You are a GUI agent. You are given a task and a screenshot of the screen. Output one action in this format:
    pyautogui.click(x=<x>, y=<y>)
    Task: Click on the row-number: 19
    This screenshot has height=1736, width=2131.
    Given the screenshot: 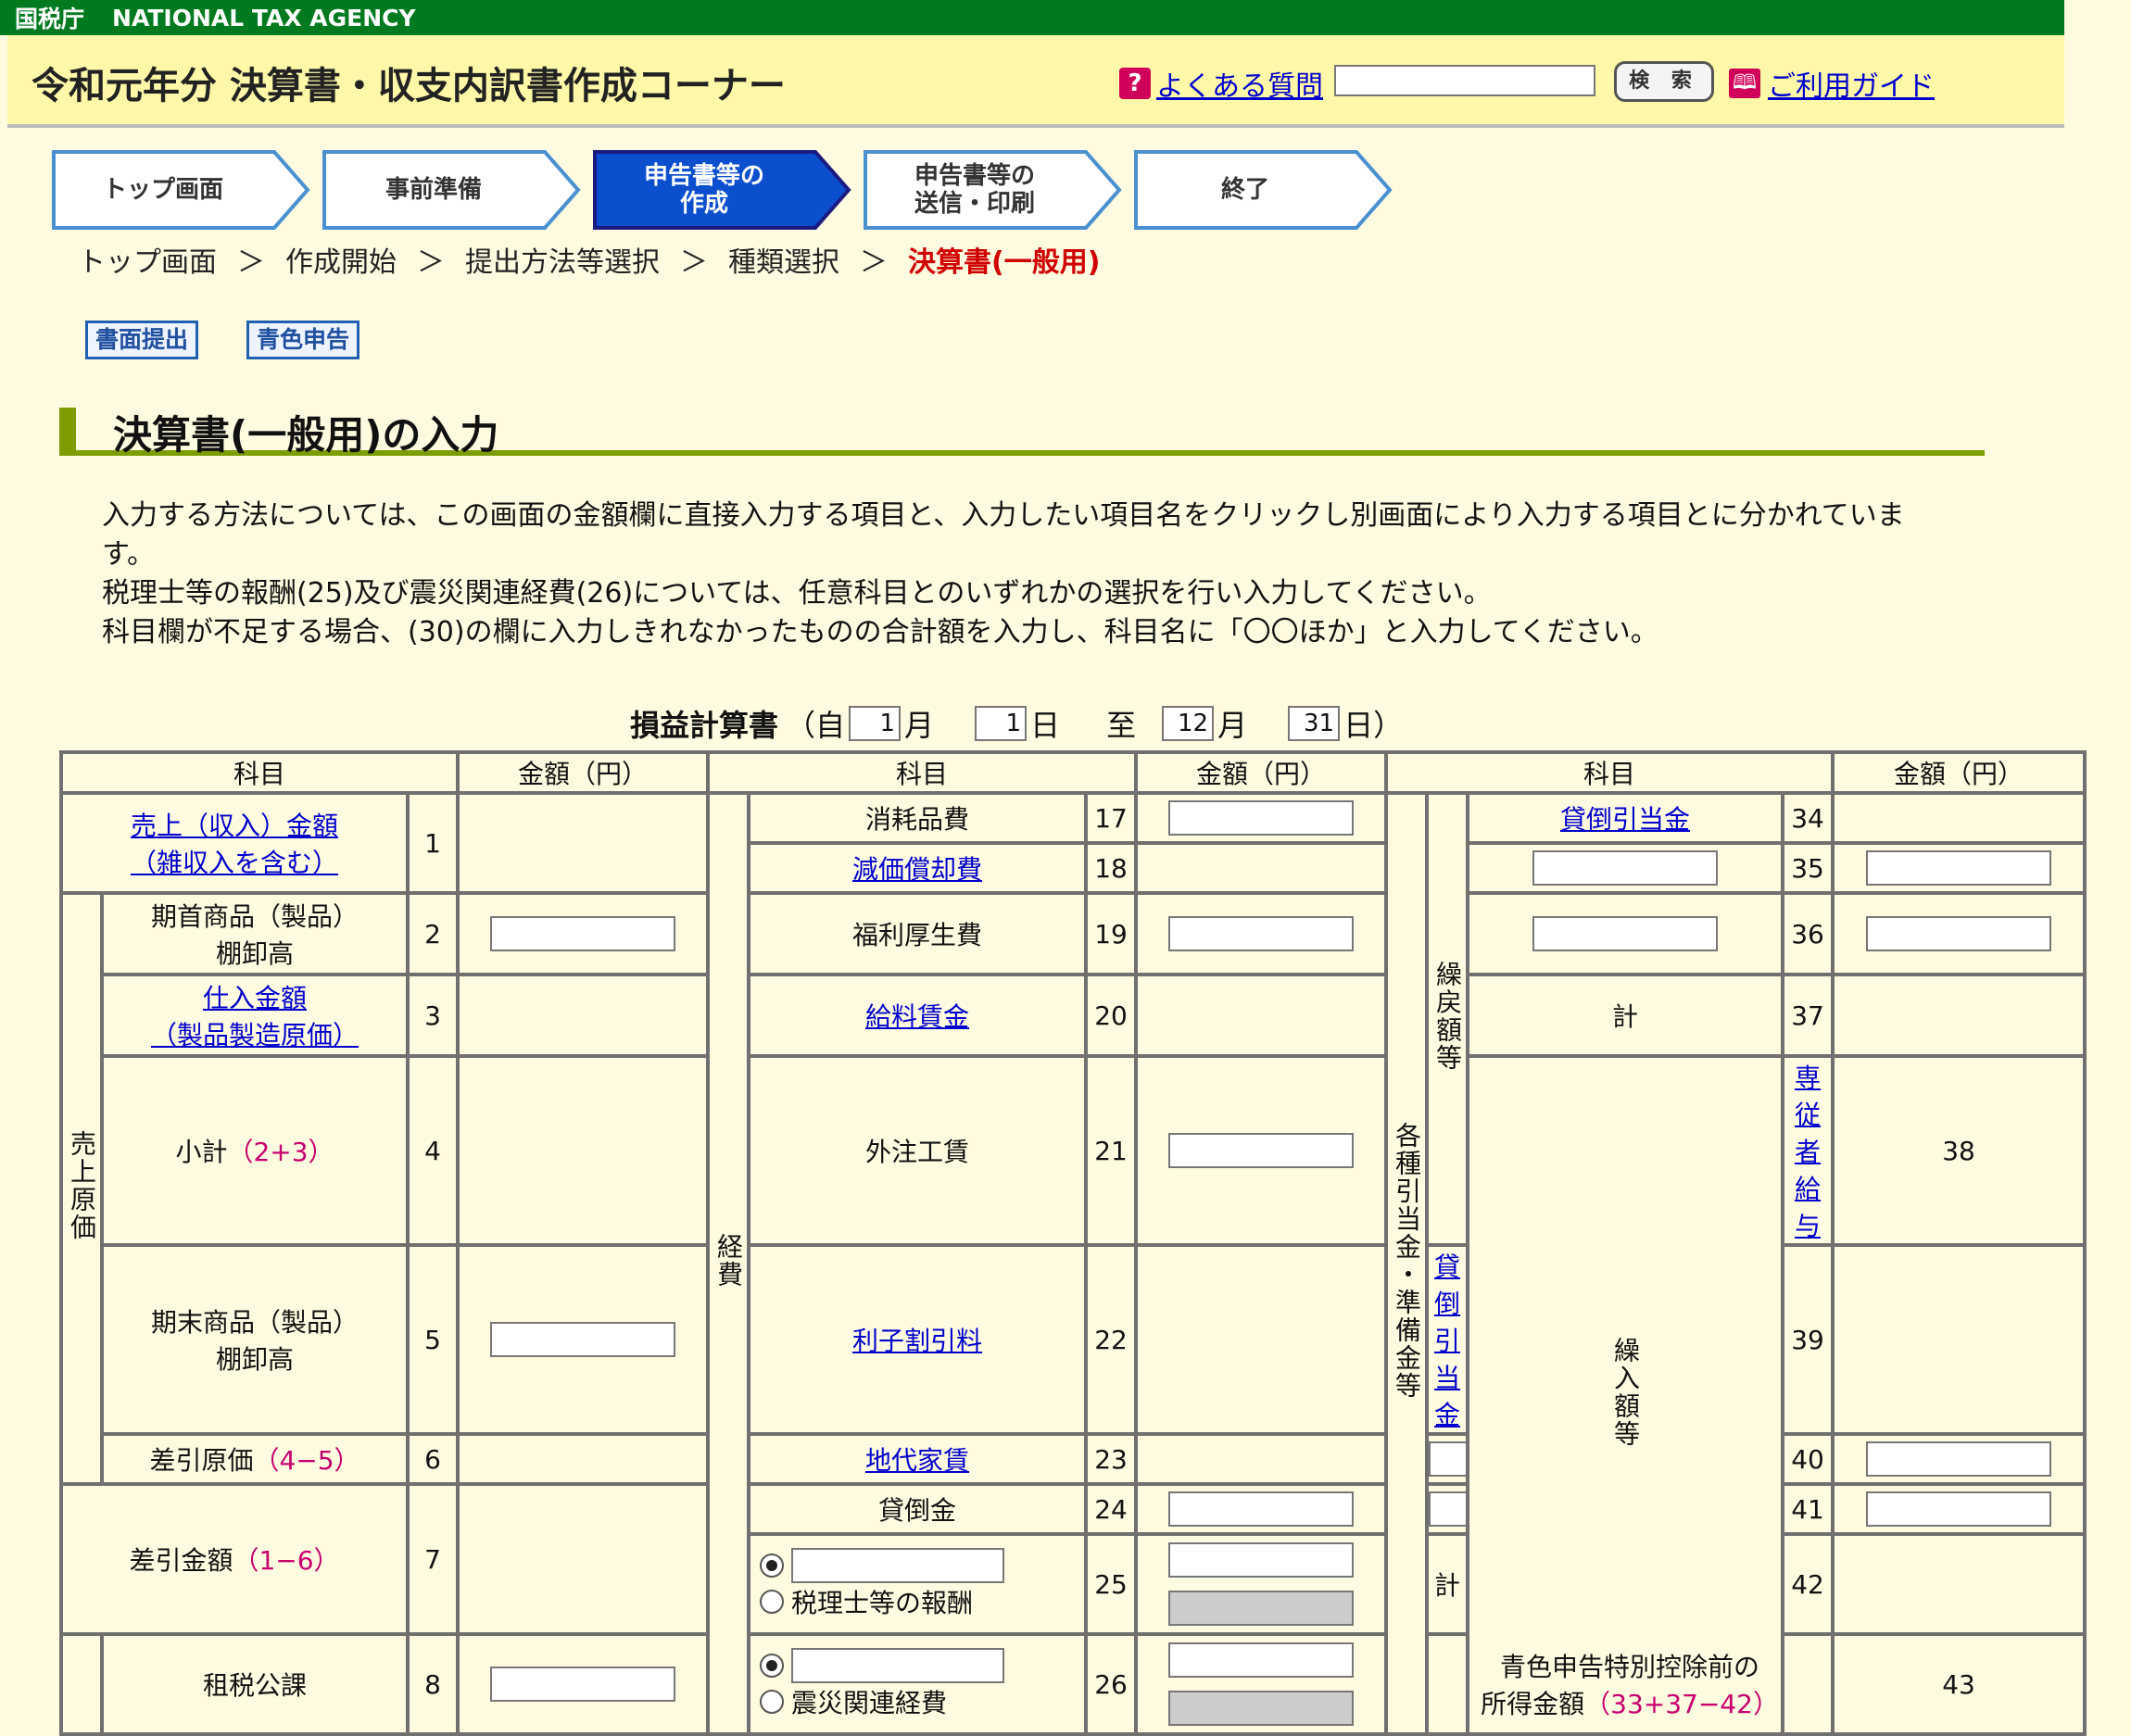 What is the action you would take?
    pyautogui.click(x=1111, y=933)
    